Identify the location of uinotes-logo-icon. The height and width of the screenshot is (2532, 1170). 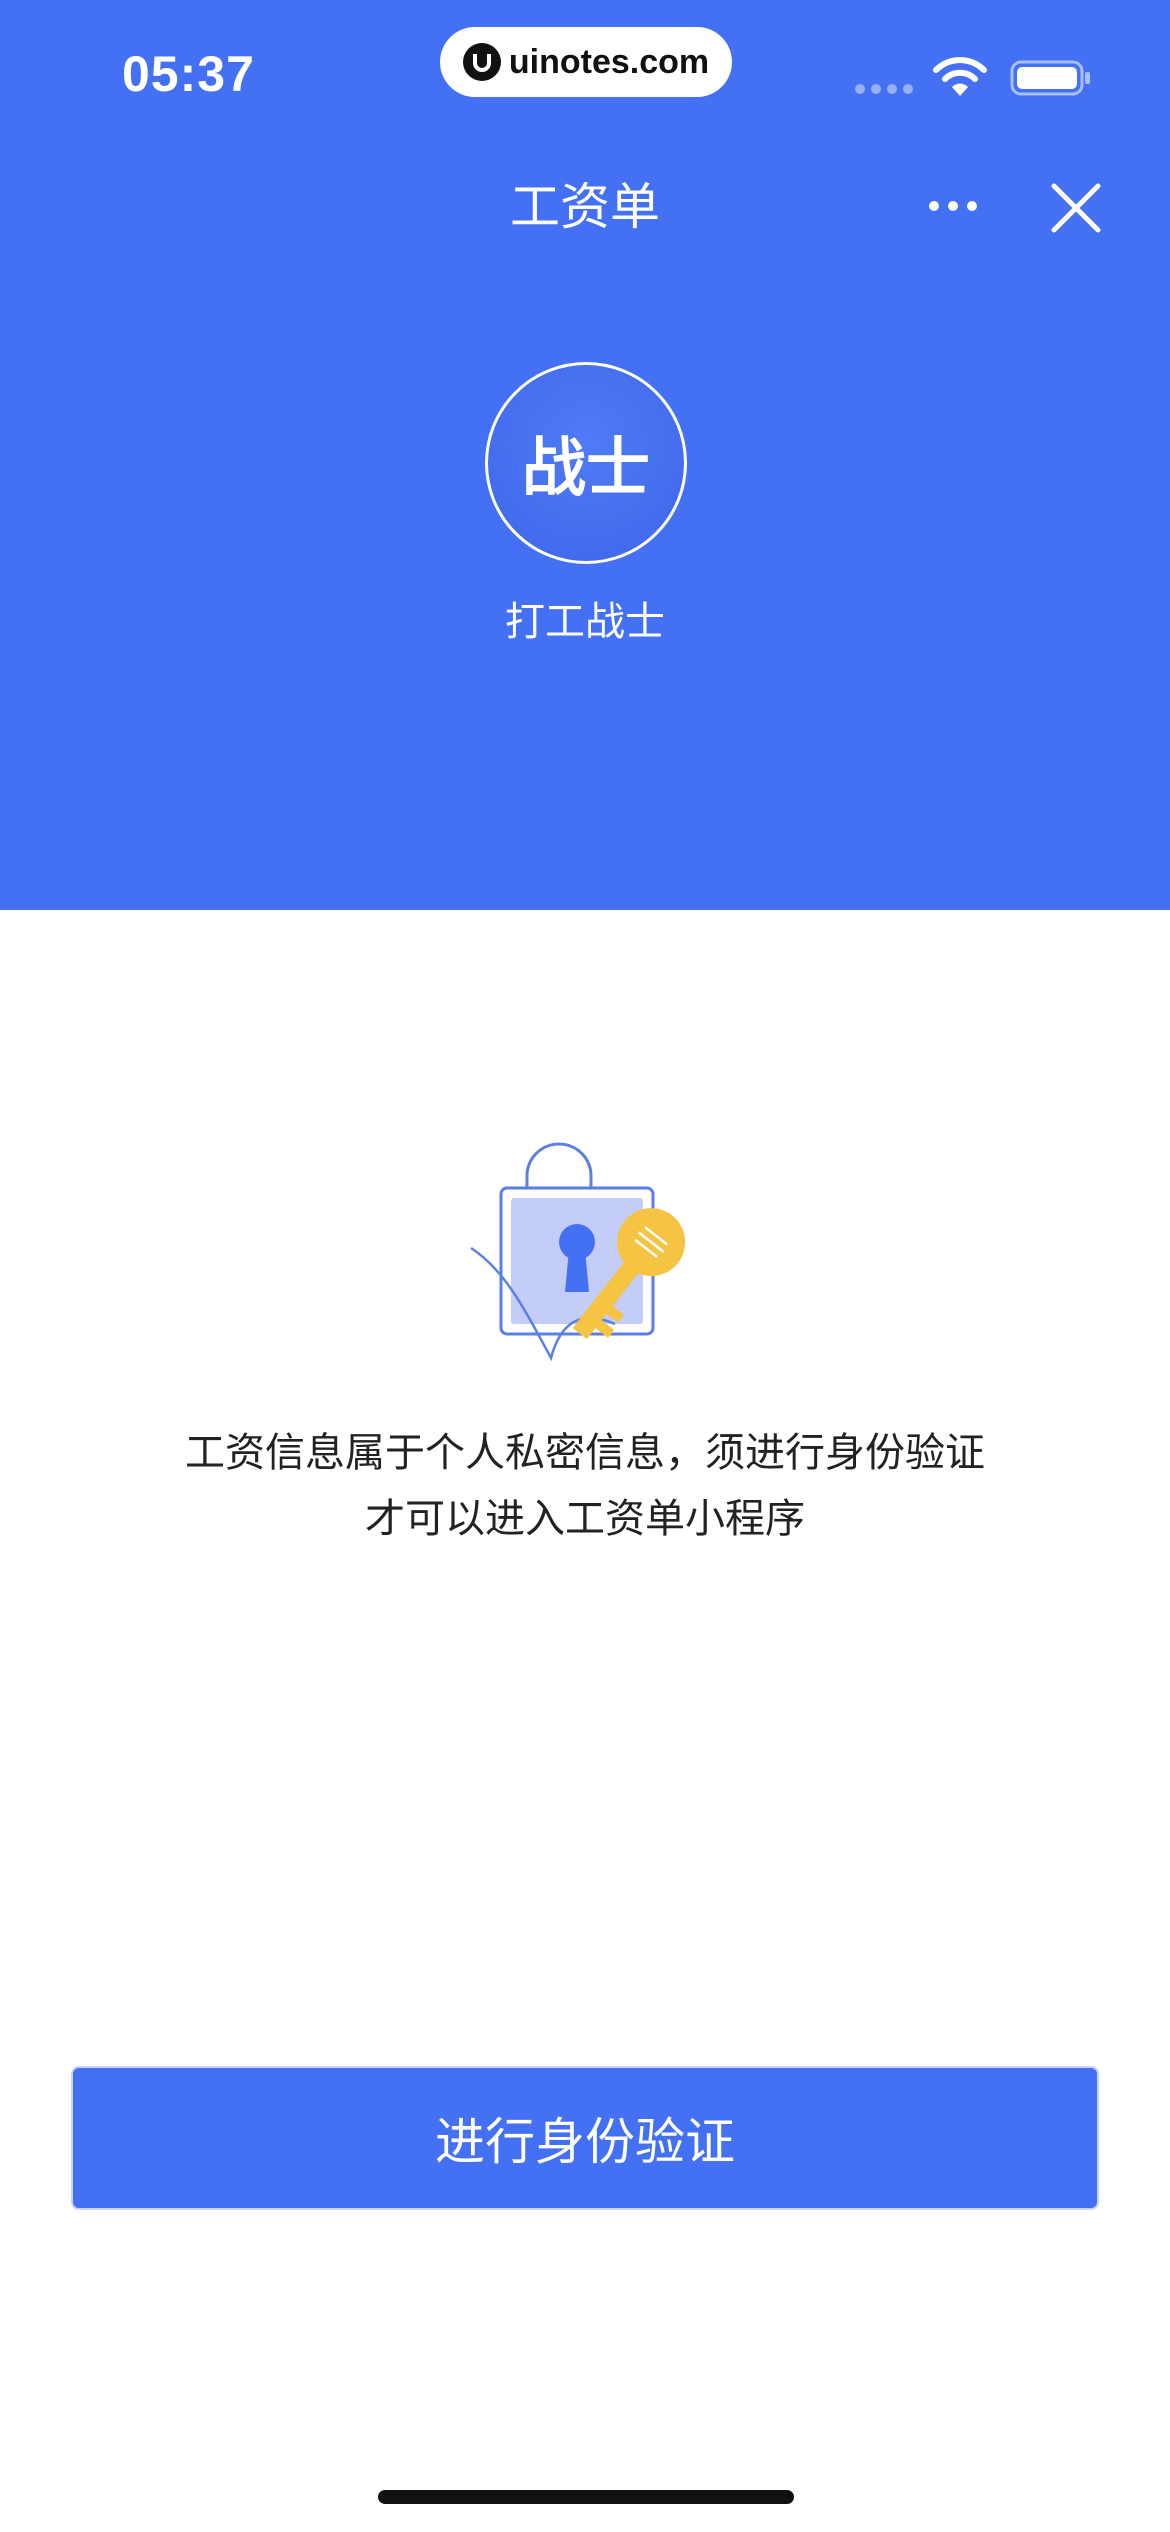
(481, 62).